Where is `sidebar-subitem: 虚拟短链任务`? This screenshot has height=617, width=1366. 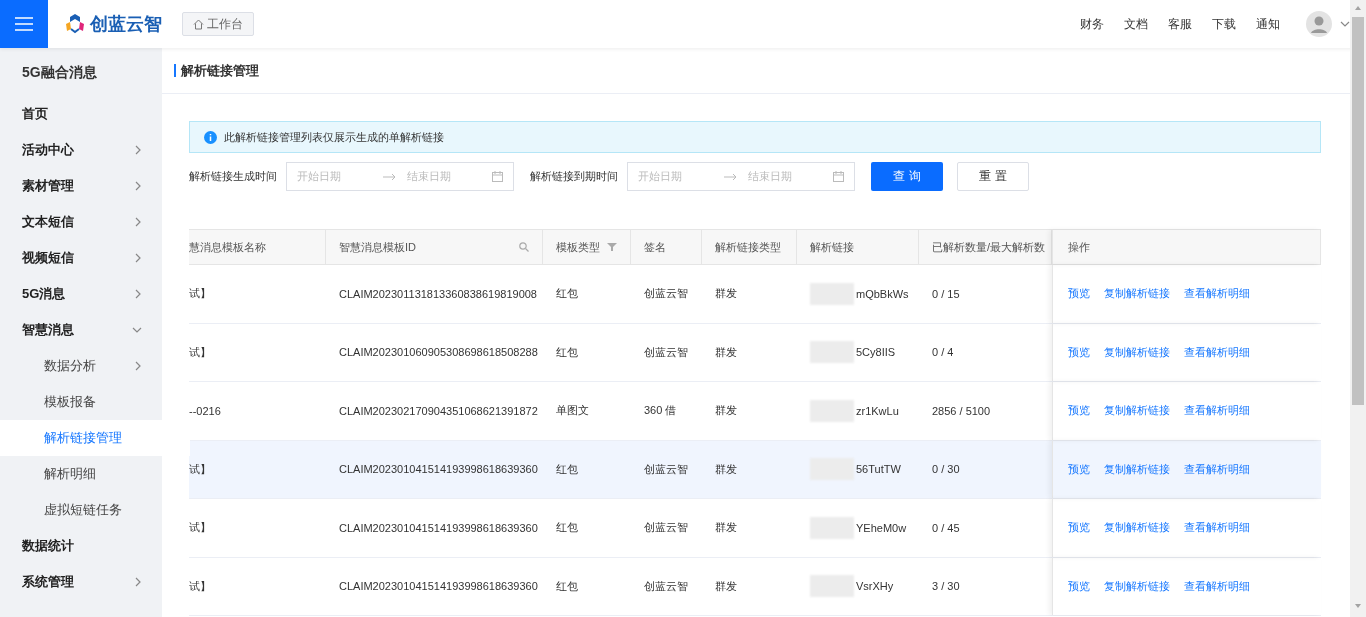
sidebar-subitem: 虚拟短链任务 is located at coordinates (81, 510).